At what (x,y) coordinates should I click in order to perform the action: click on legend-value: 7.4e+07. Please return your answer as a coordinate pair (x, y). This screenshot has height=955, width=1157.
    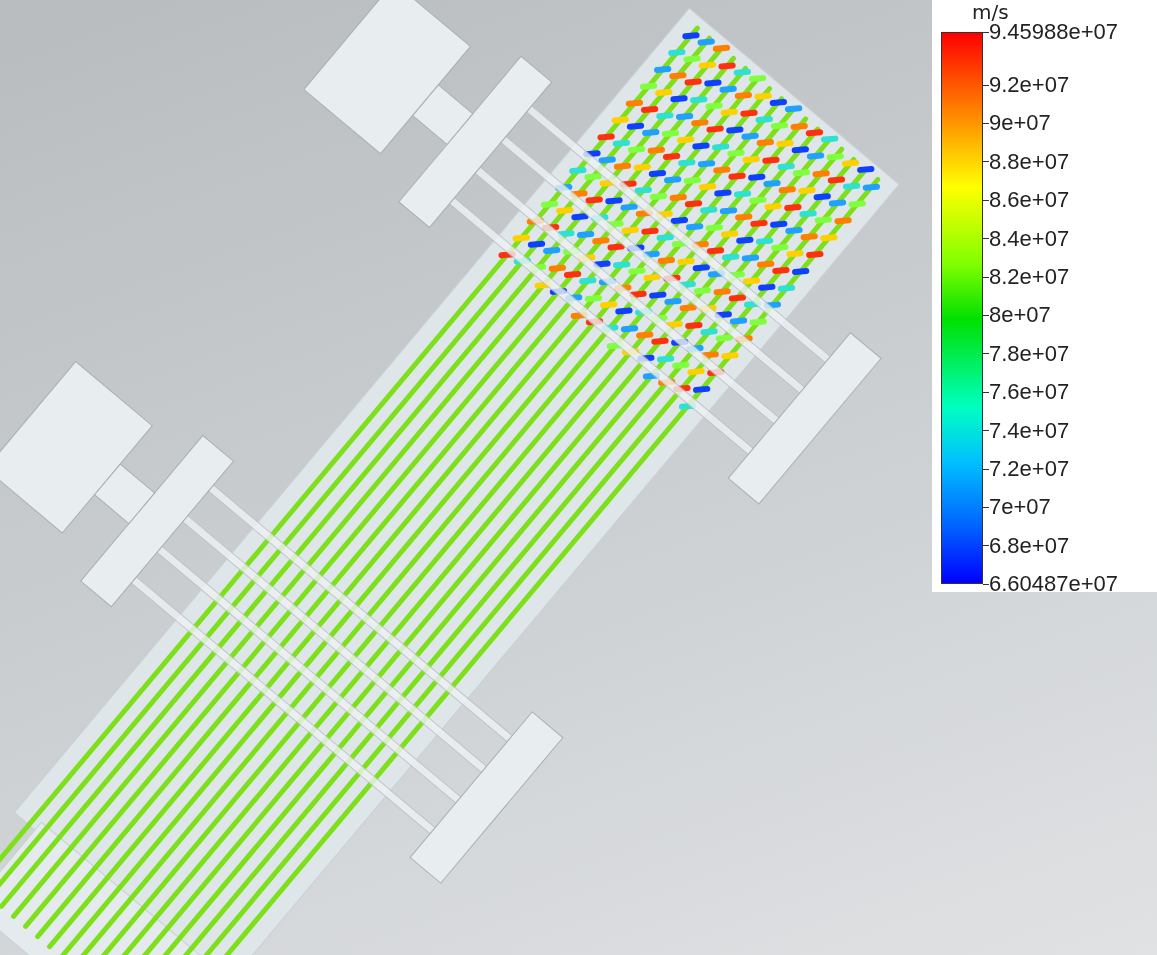
    Looking at the image, I should click on (1029, 430).